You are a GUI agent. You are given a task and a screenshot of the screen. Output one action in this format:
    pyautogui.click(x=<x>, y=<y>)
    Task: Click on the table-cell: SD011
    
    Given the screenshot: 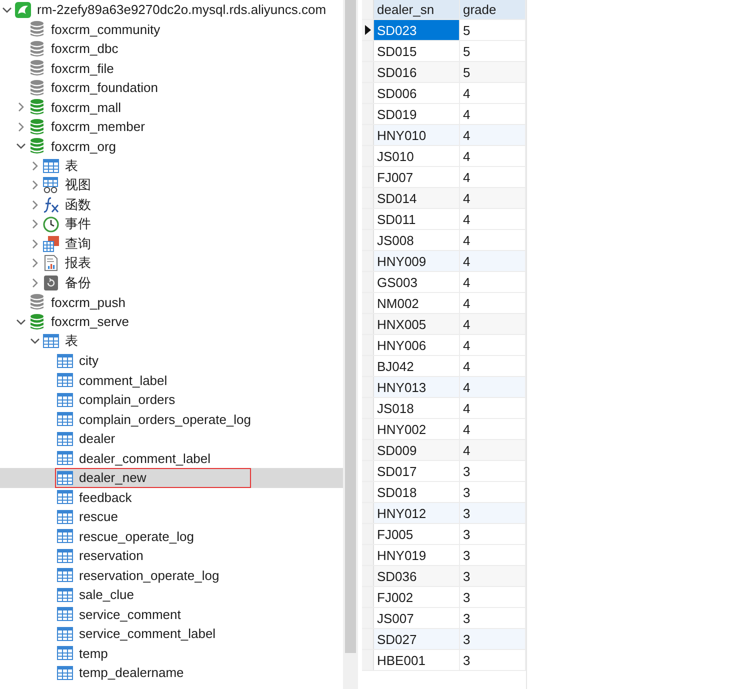 What is the action you would take?
    pyautogui.click(x=417, y=219)
    